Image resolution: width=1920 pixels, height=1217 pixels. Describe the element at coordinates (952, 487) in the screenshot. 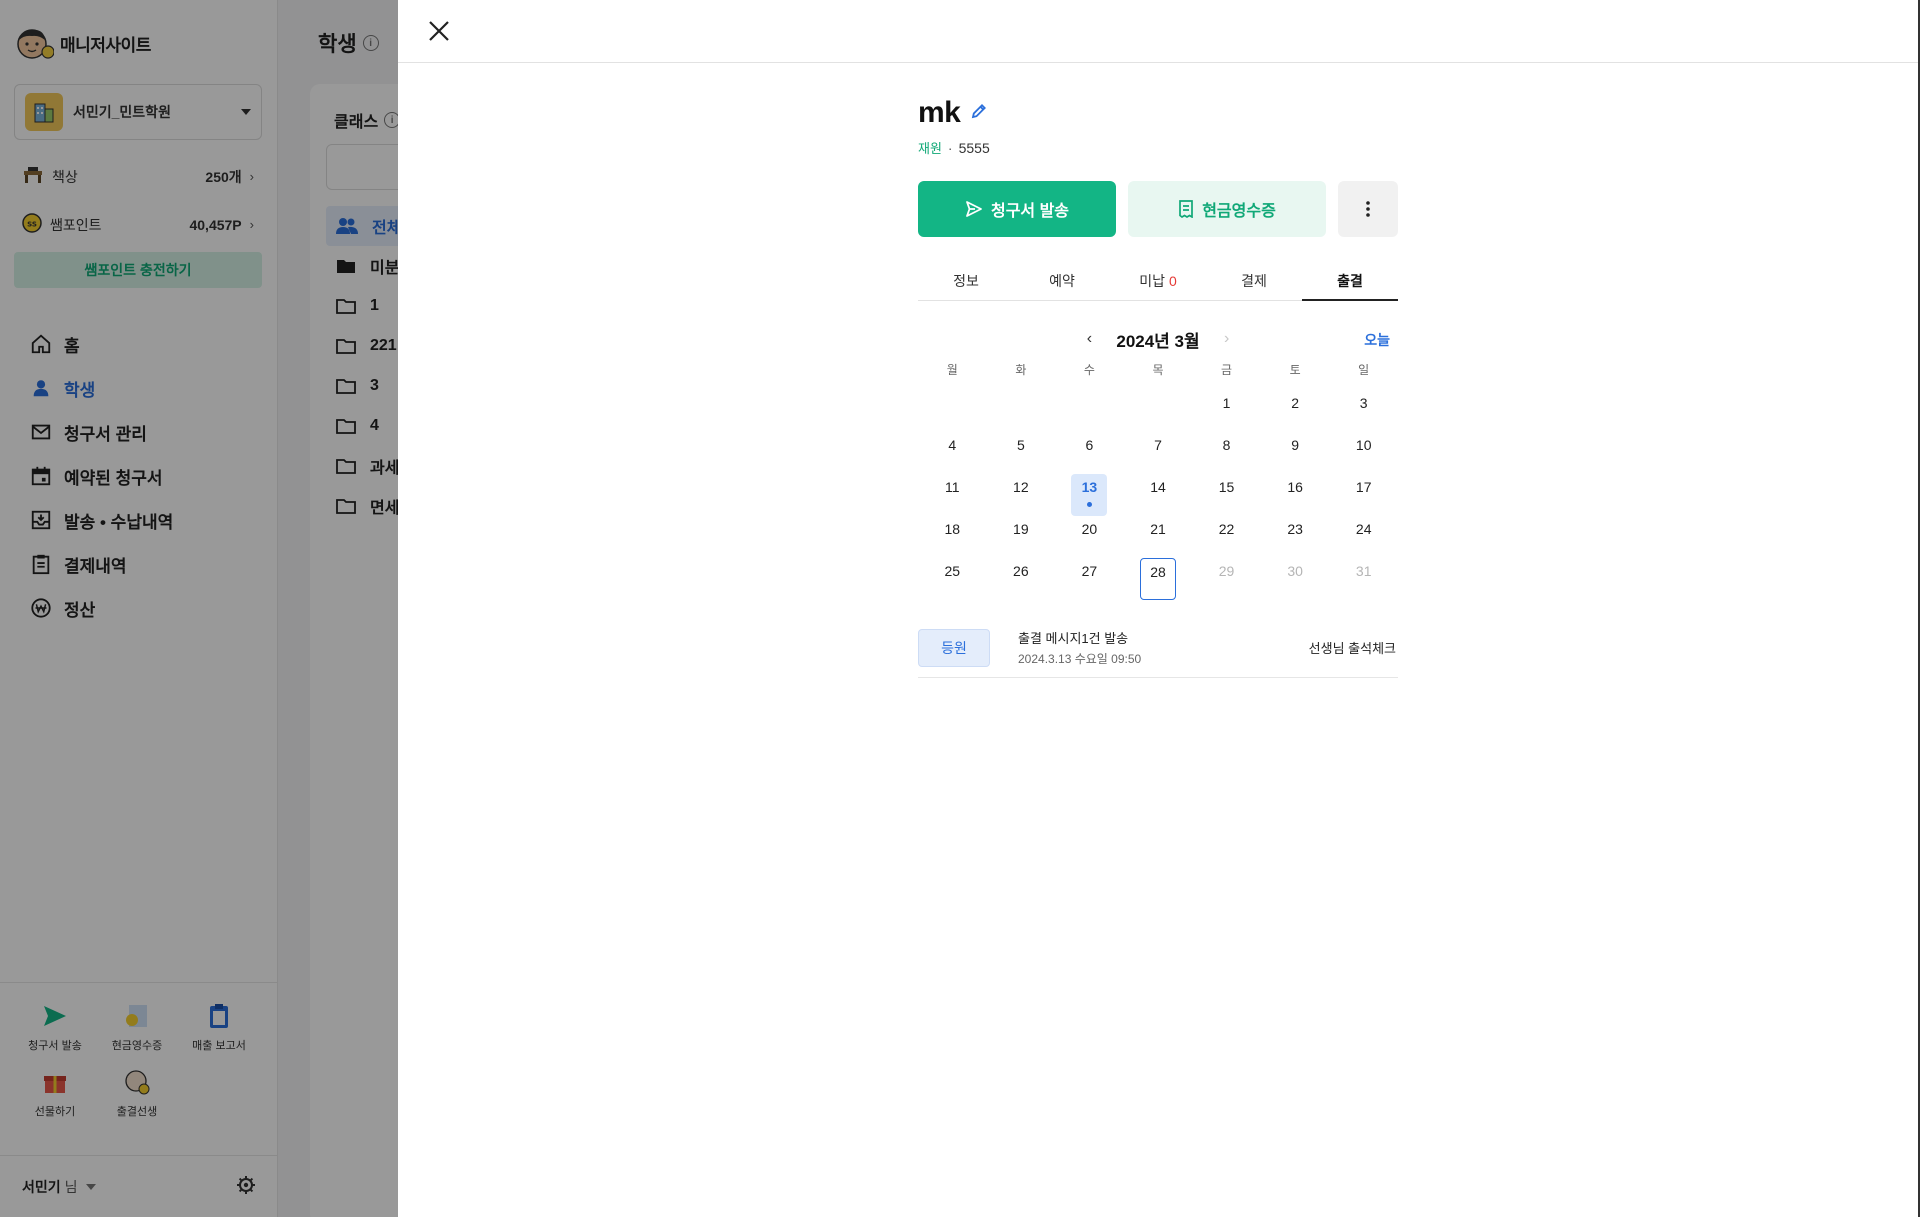

I see `calendar-day-number: 11` at that location.